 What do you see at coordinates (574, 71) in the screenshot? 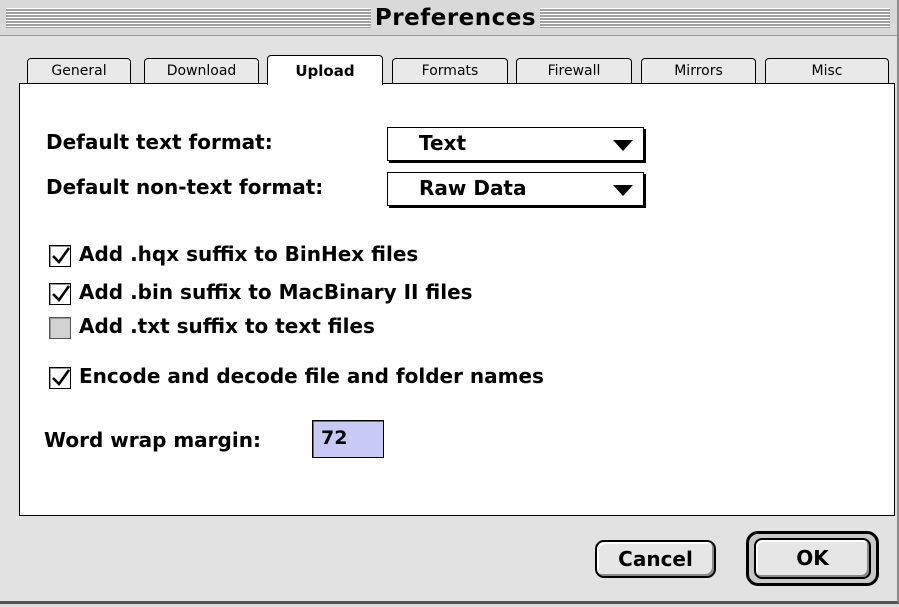
I see `tab-firewall: Firewall` at bounding box center [574, 71].